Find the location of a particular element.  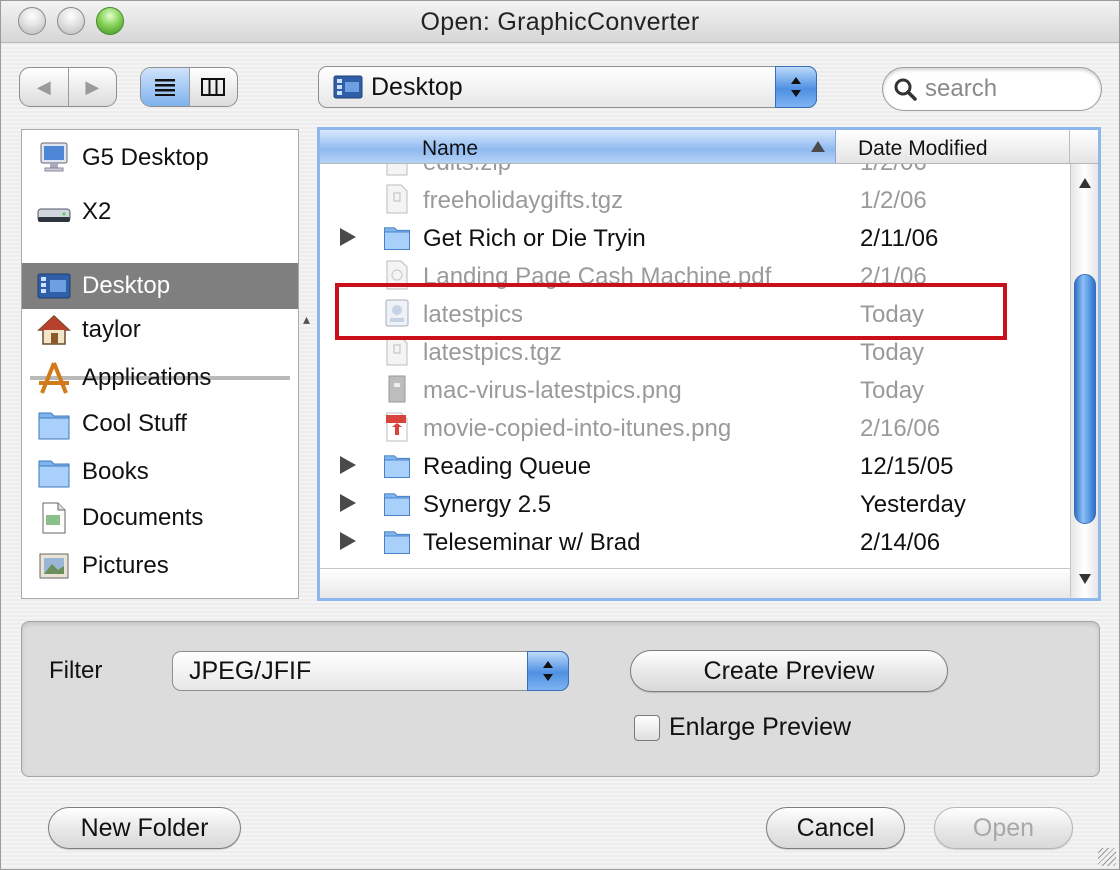

view-mode-control is located at coordinates (189, 87).